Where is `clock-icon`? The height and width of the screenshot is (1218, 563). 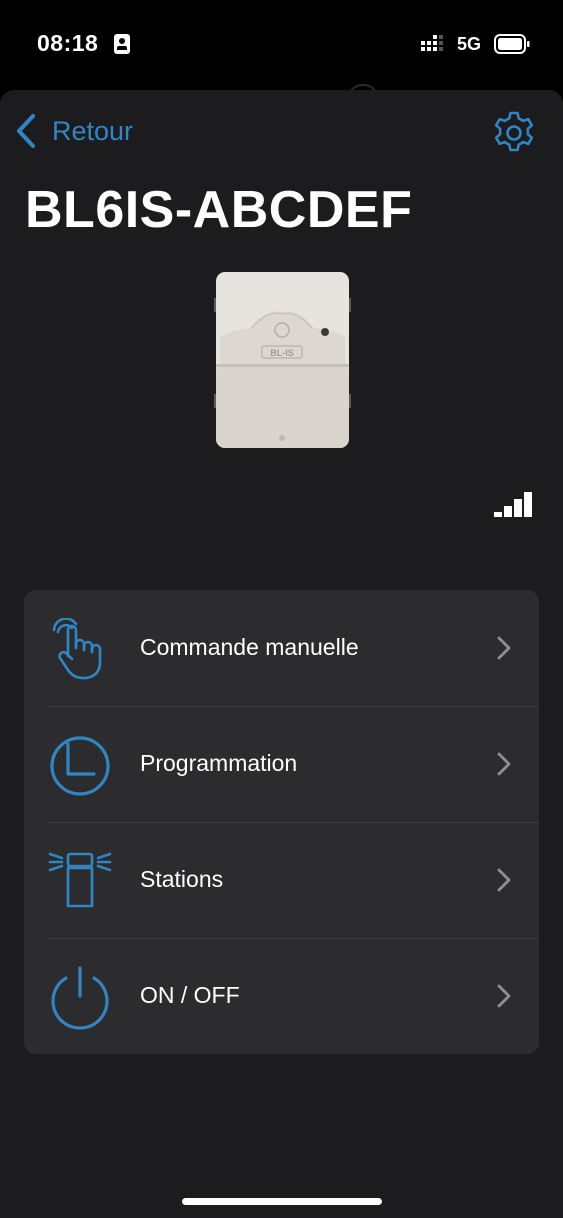 clock-icon is located at coordinates (80, 766).